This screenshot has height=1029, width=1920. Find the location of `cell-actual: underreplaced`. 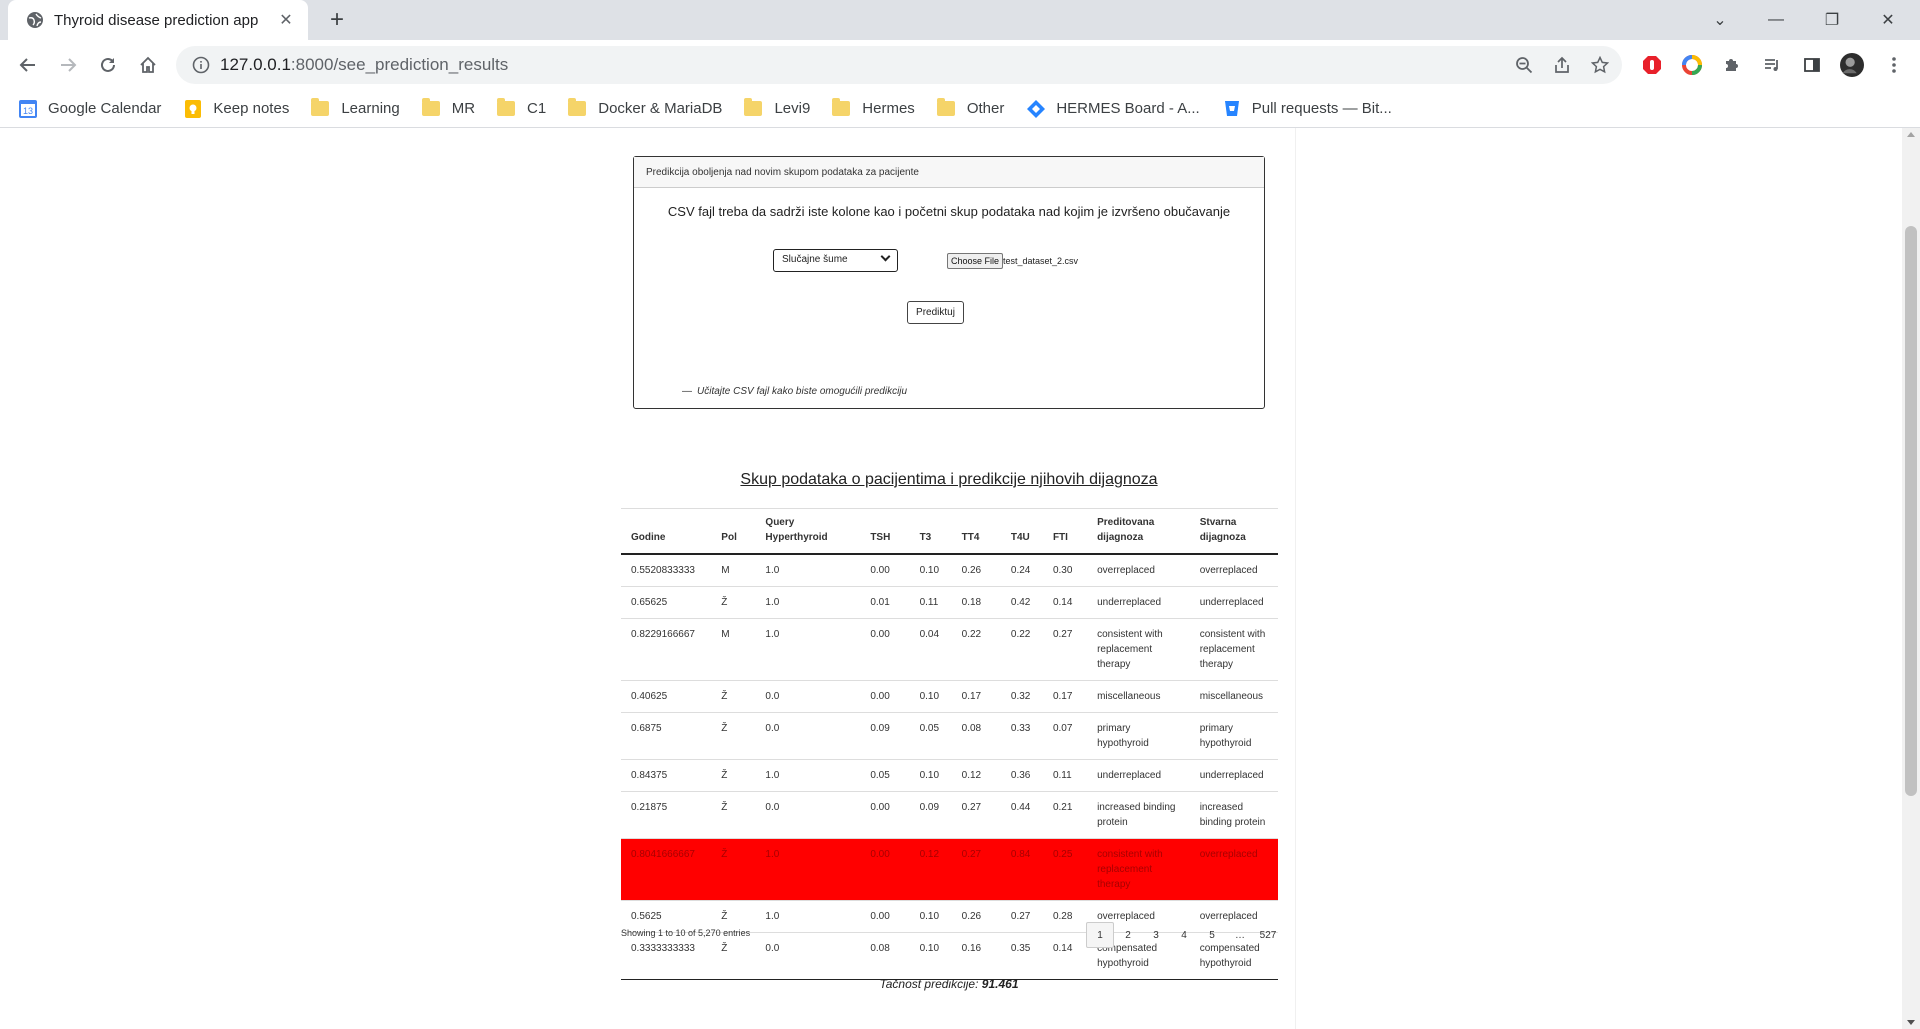

cell-actual: underreplaced is located at coordinates (1233, 775).